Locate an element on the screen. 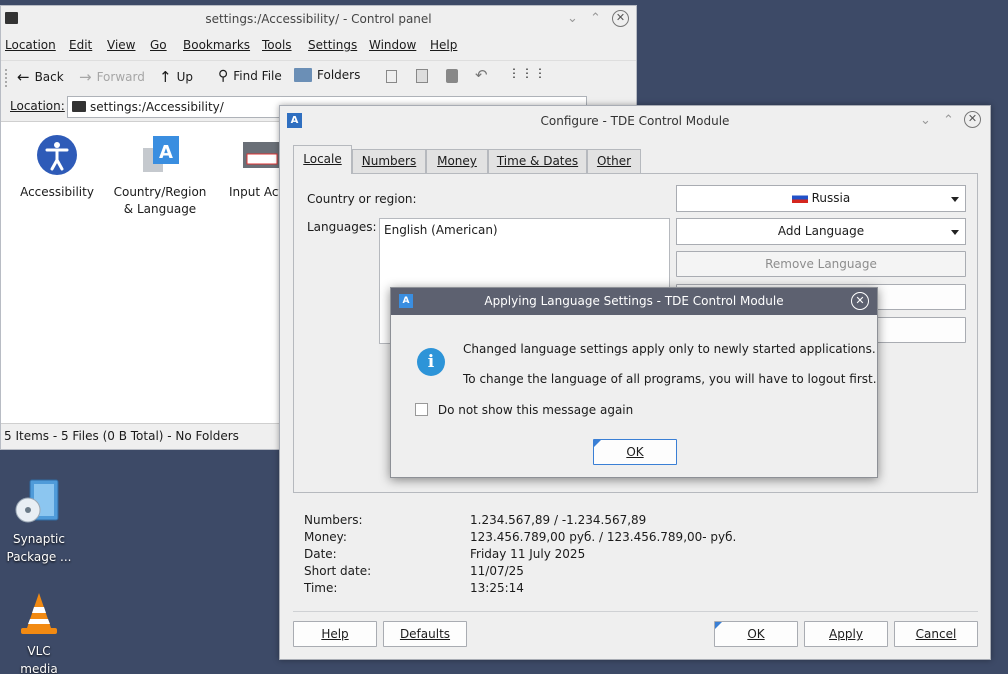  info-icon: i is located at coordinates (431, 362).